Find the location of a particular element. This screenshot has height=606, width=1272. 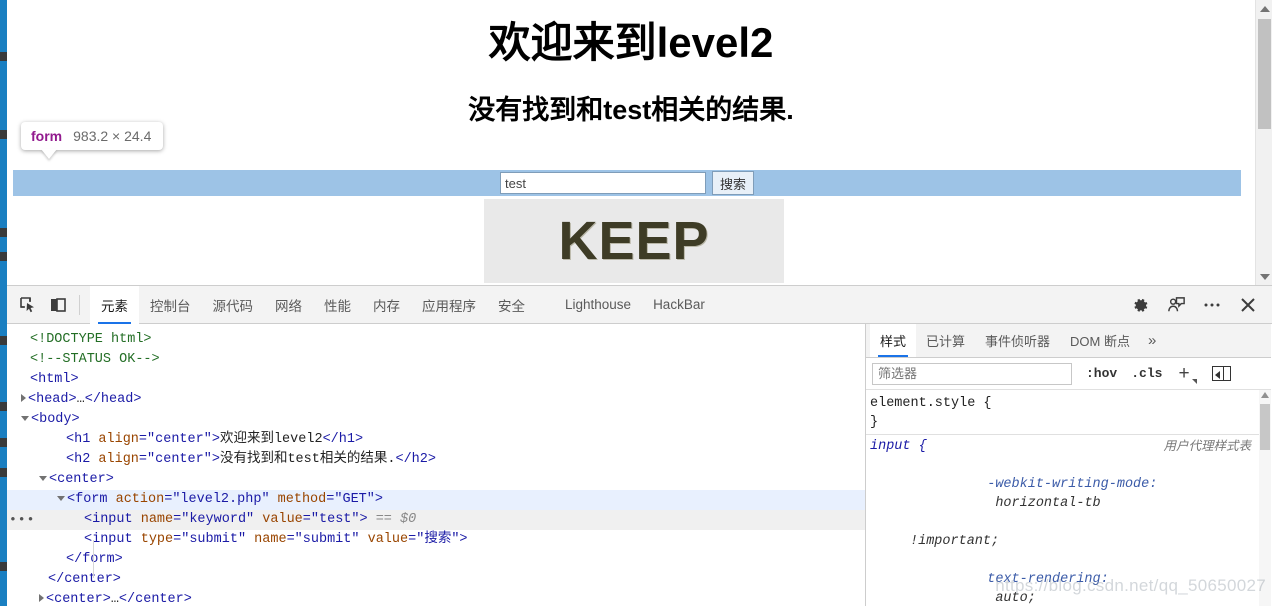

search-submit-button: 搜索 is located at coordinates (732, 183).